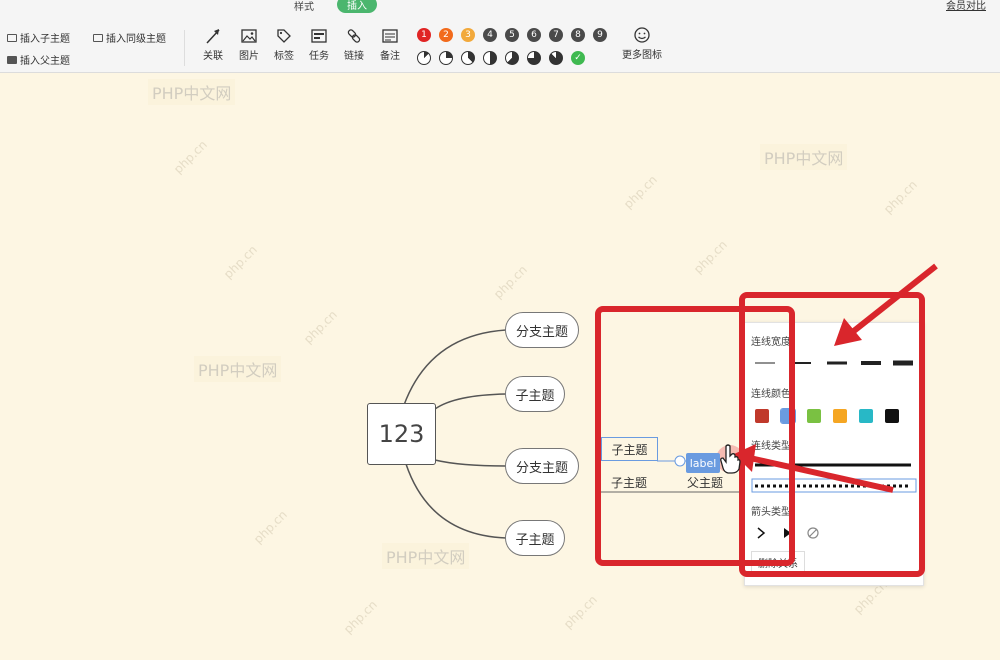 The height and width of the screenshot is (660, 1000). What do you see at coordinates (836, 378) in the screenshot?
I see `red-annotation-arrows` at bounding box center [836, 378].